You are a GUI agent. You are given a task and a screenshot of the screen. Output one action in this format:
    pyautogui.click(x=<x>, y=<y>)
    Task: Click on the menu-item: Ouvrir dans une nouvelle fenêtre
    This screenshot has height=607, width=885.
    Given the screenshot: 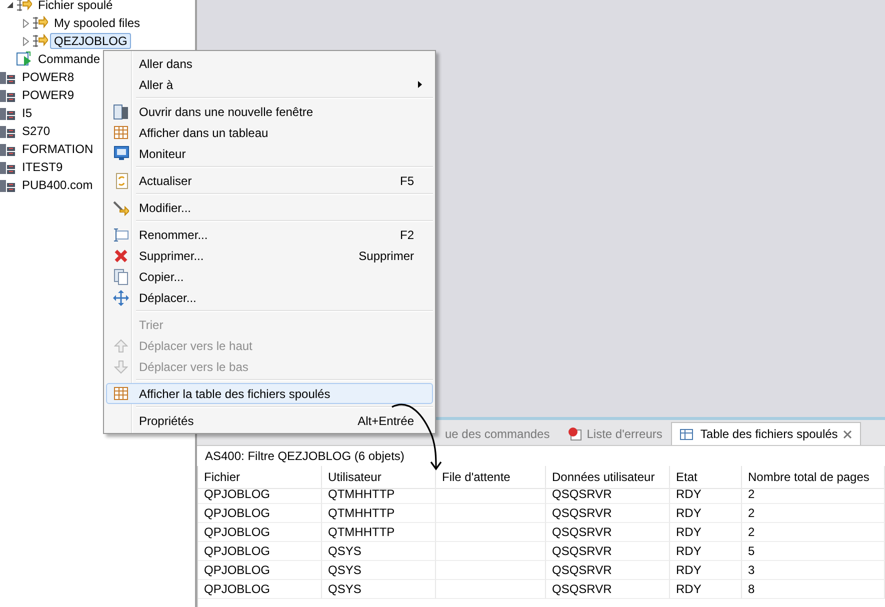 What is the action you would take?
    pyautogui.click(x=269, y=111)
    